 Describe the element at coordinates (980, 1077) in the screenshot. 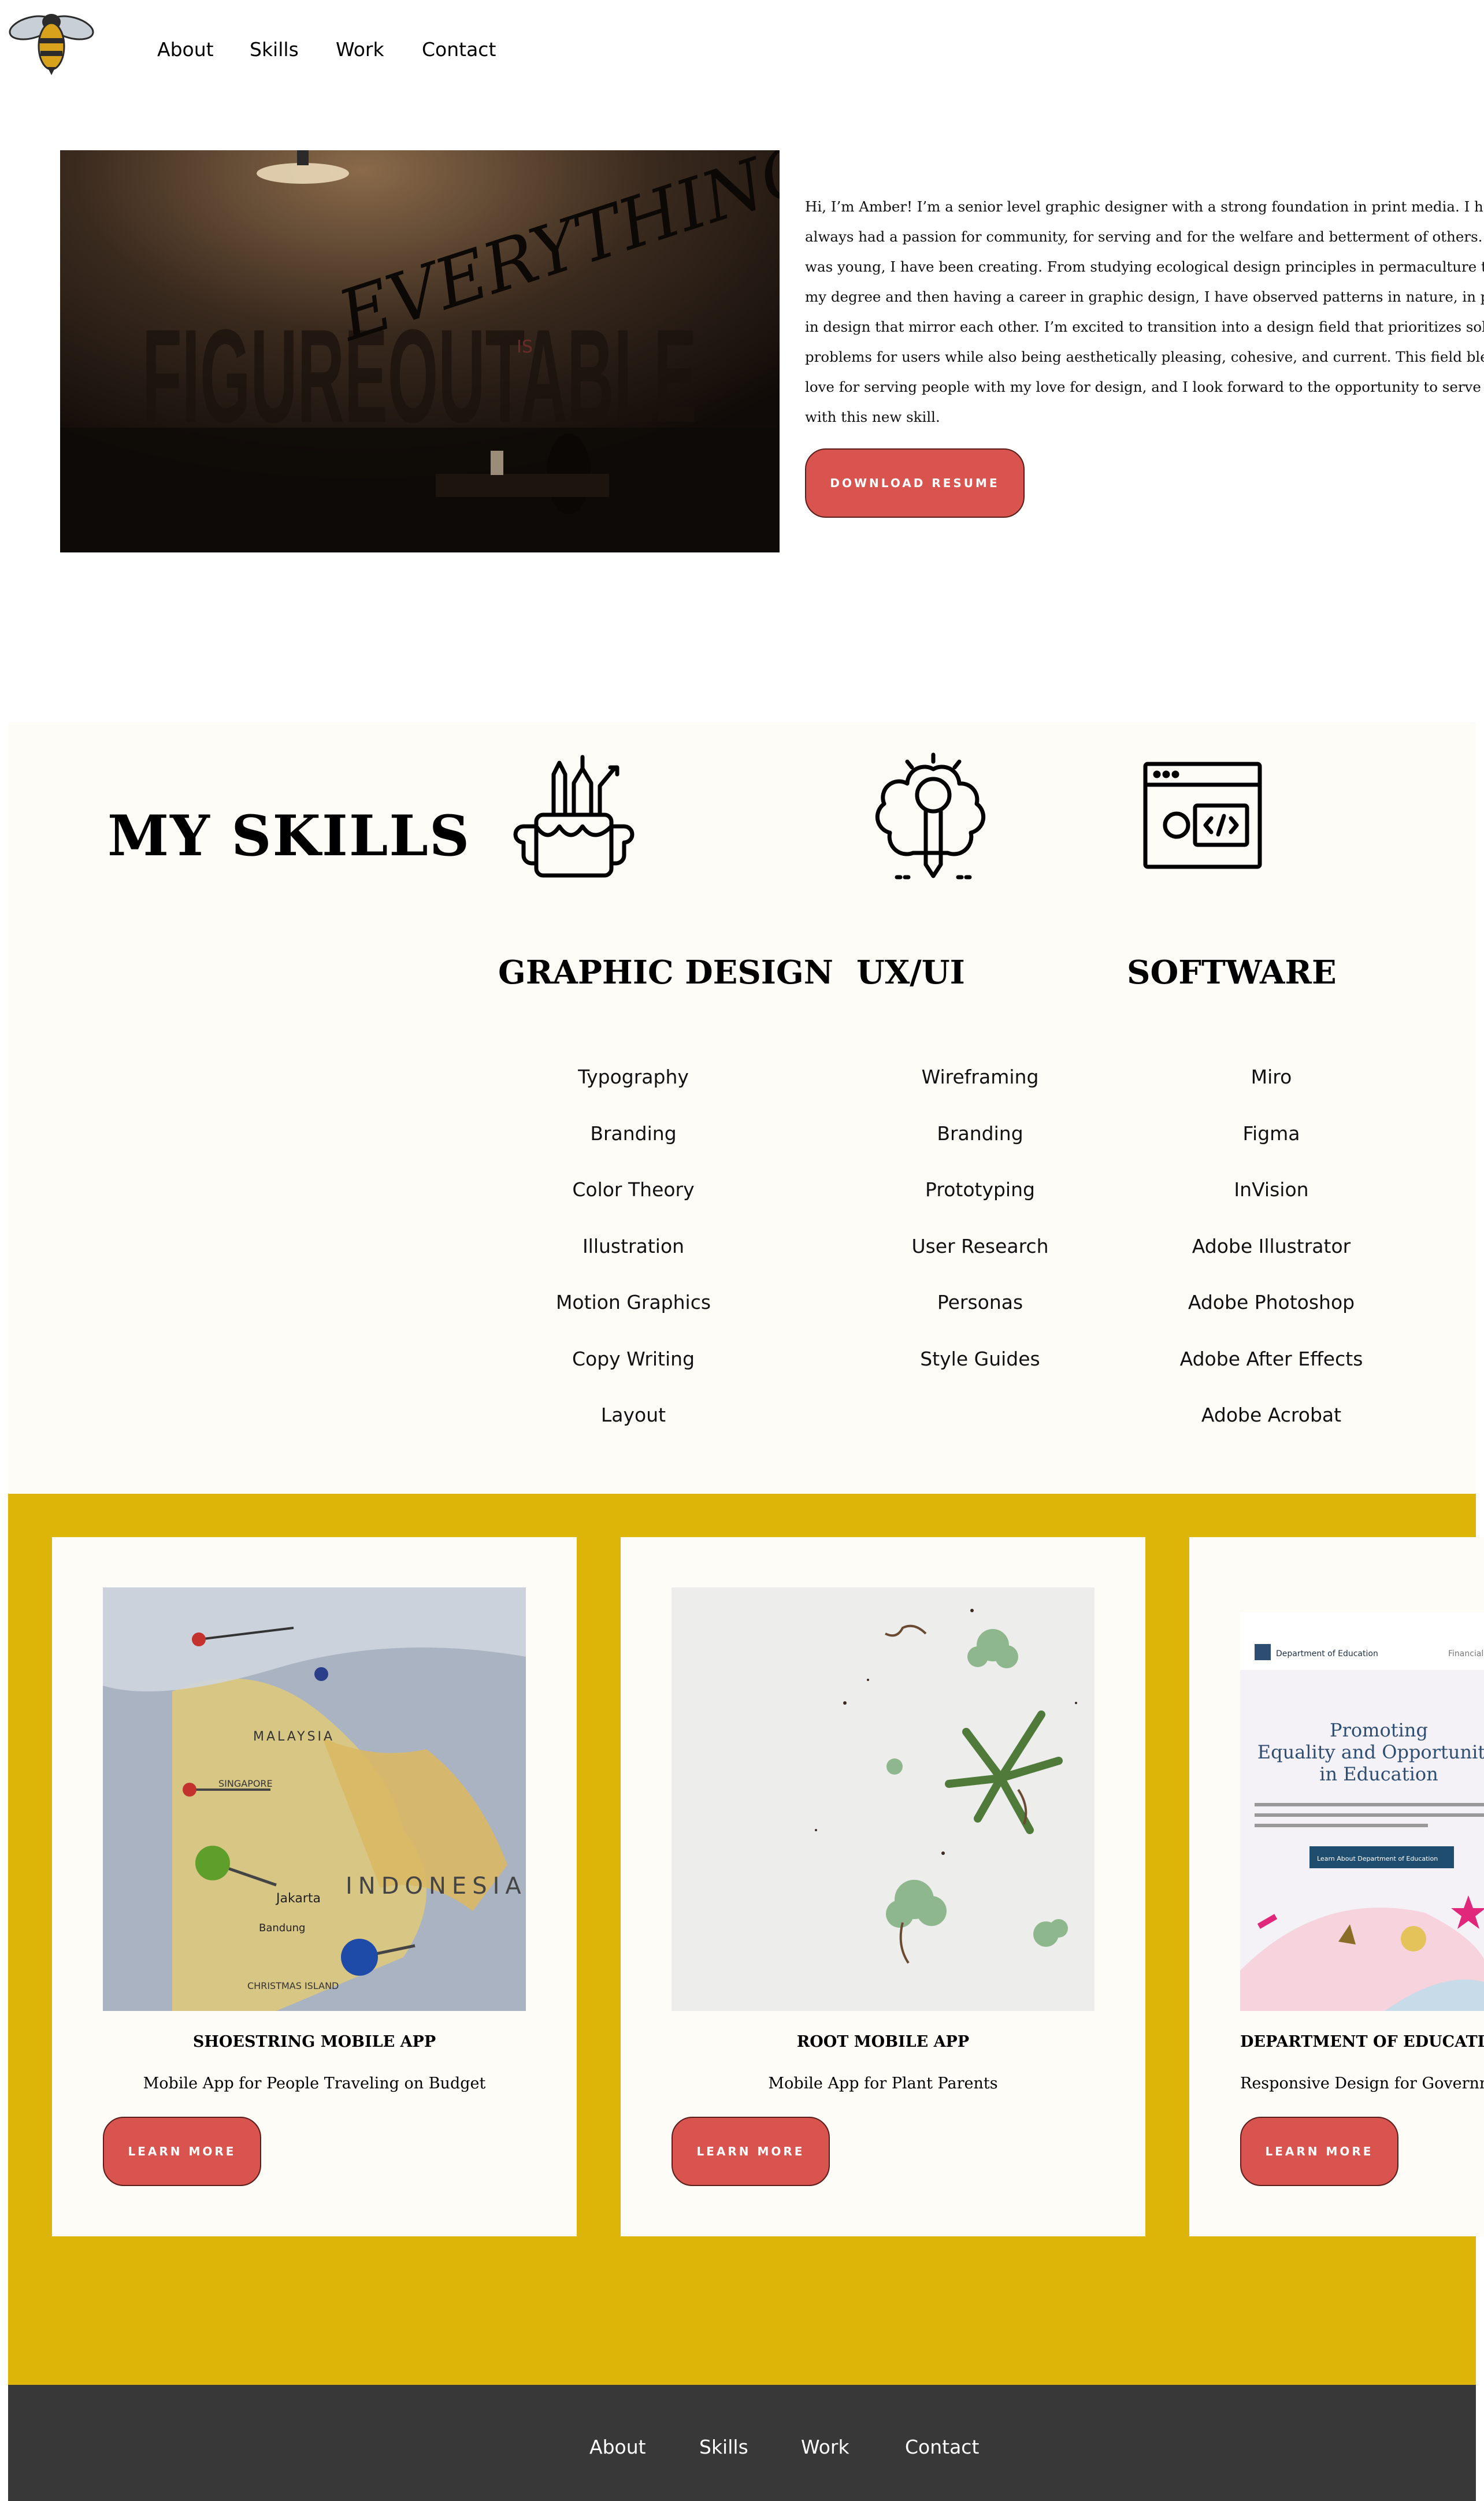

I see `skill-item: Wireframing` at that location.